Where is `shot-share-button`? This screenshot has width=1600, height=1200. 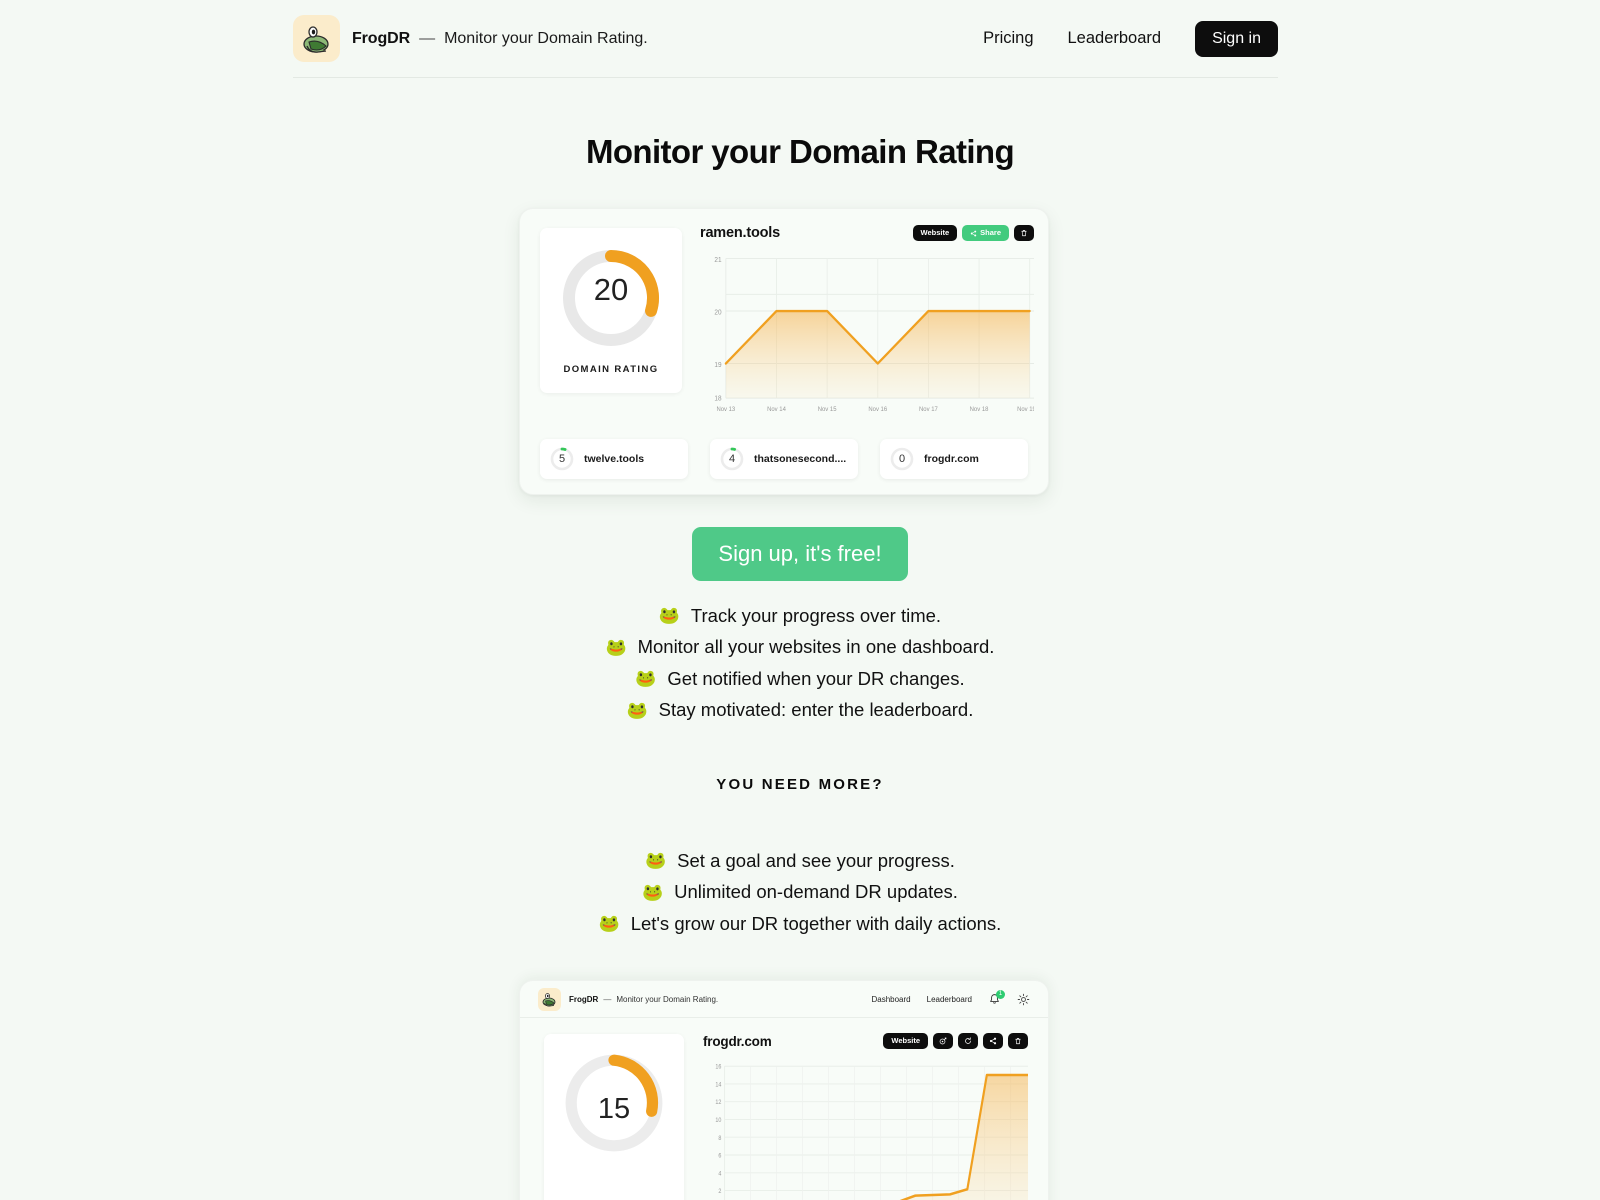
shot-share-button is located at coordinates (993, 1041).